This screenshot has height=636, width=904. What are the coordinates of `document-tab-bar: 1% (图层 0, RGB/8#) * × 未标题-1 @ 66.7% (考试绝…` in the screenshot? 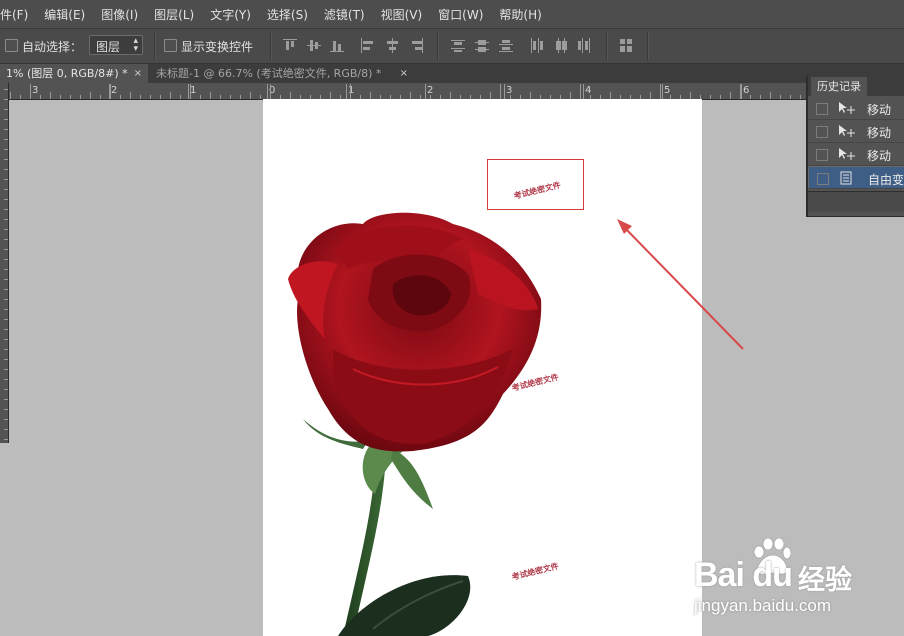 It's located at (452, 73).